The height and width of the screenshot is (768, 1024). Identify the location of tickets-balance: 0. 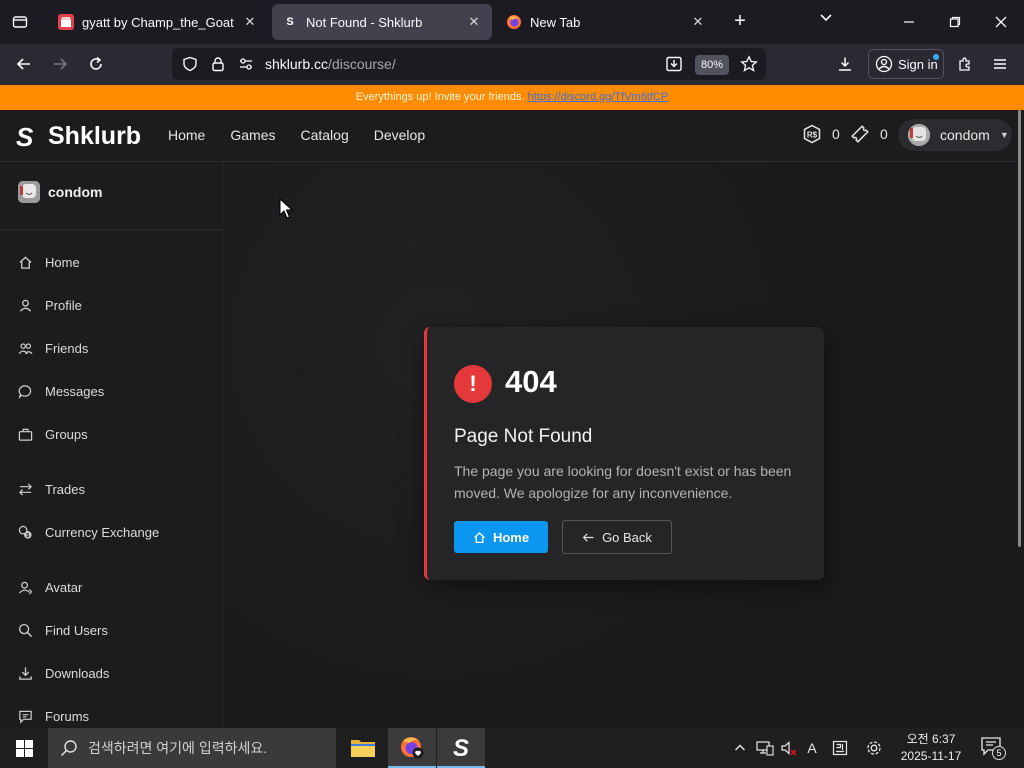
(869, 134).